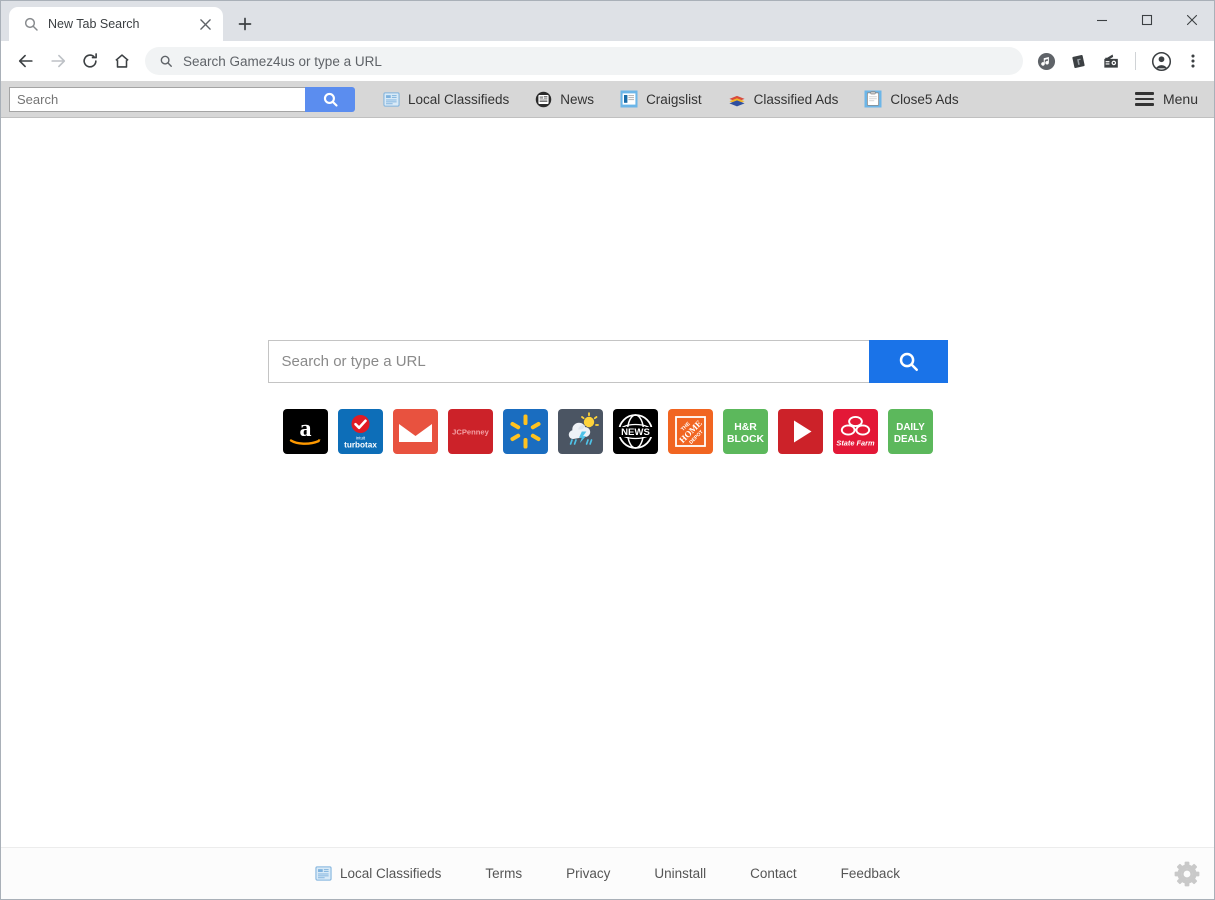 Image resolution: width=1215 pixels, height=900 pixels. I want to click on svg-text: DAILY, so click(910, 427).